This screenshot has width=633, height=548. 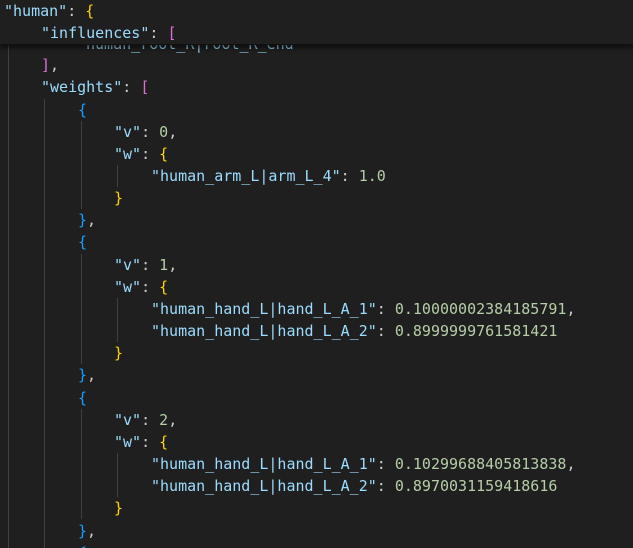 I want to click on code-line: "v": 0,, so click(x=146, y=132).